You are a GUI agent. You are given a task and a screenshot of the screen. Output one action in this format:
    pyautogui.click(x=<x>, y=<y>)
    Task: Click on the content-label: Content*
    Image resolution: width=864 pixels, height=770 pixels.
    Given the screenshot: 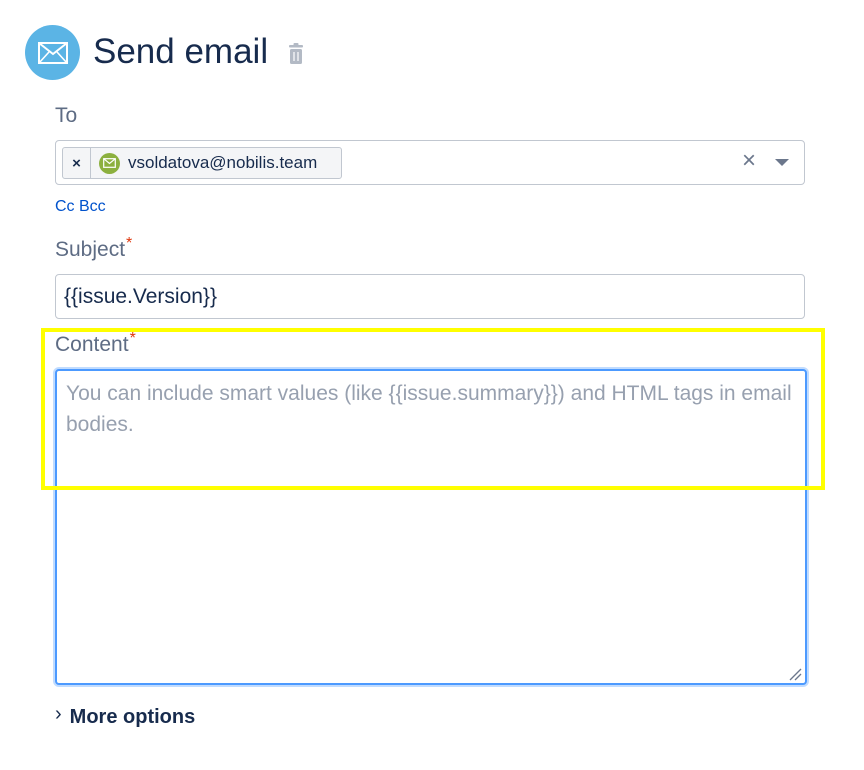 What is the action you would take?
    pyautogui.click(x=95, y=343)
    